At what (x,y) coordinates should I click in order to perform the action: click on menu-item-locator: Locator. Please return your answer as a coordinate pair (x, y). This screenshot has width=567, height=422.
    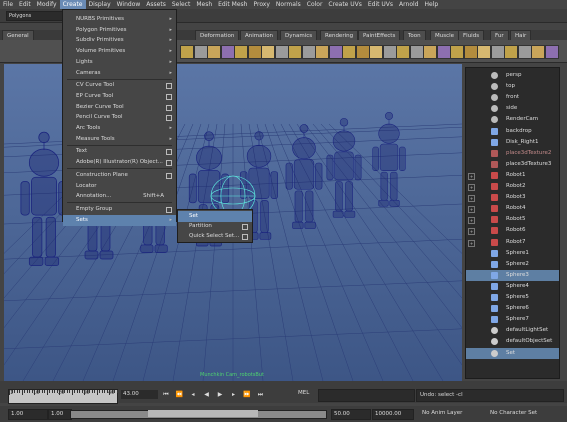
    Looking at the image, I should click on (119, 186).